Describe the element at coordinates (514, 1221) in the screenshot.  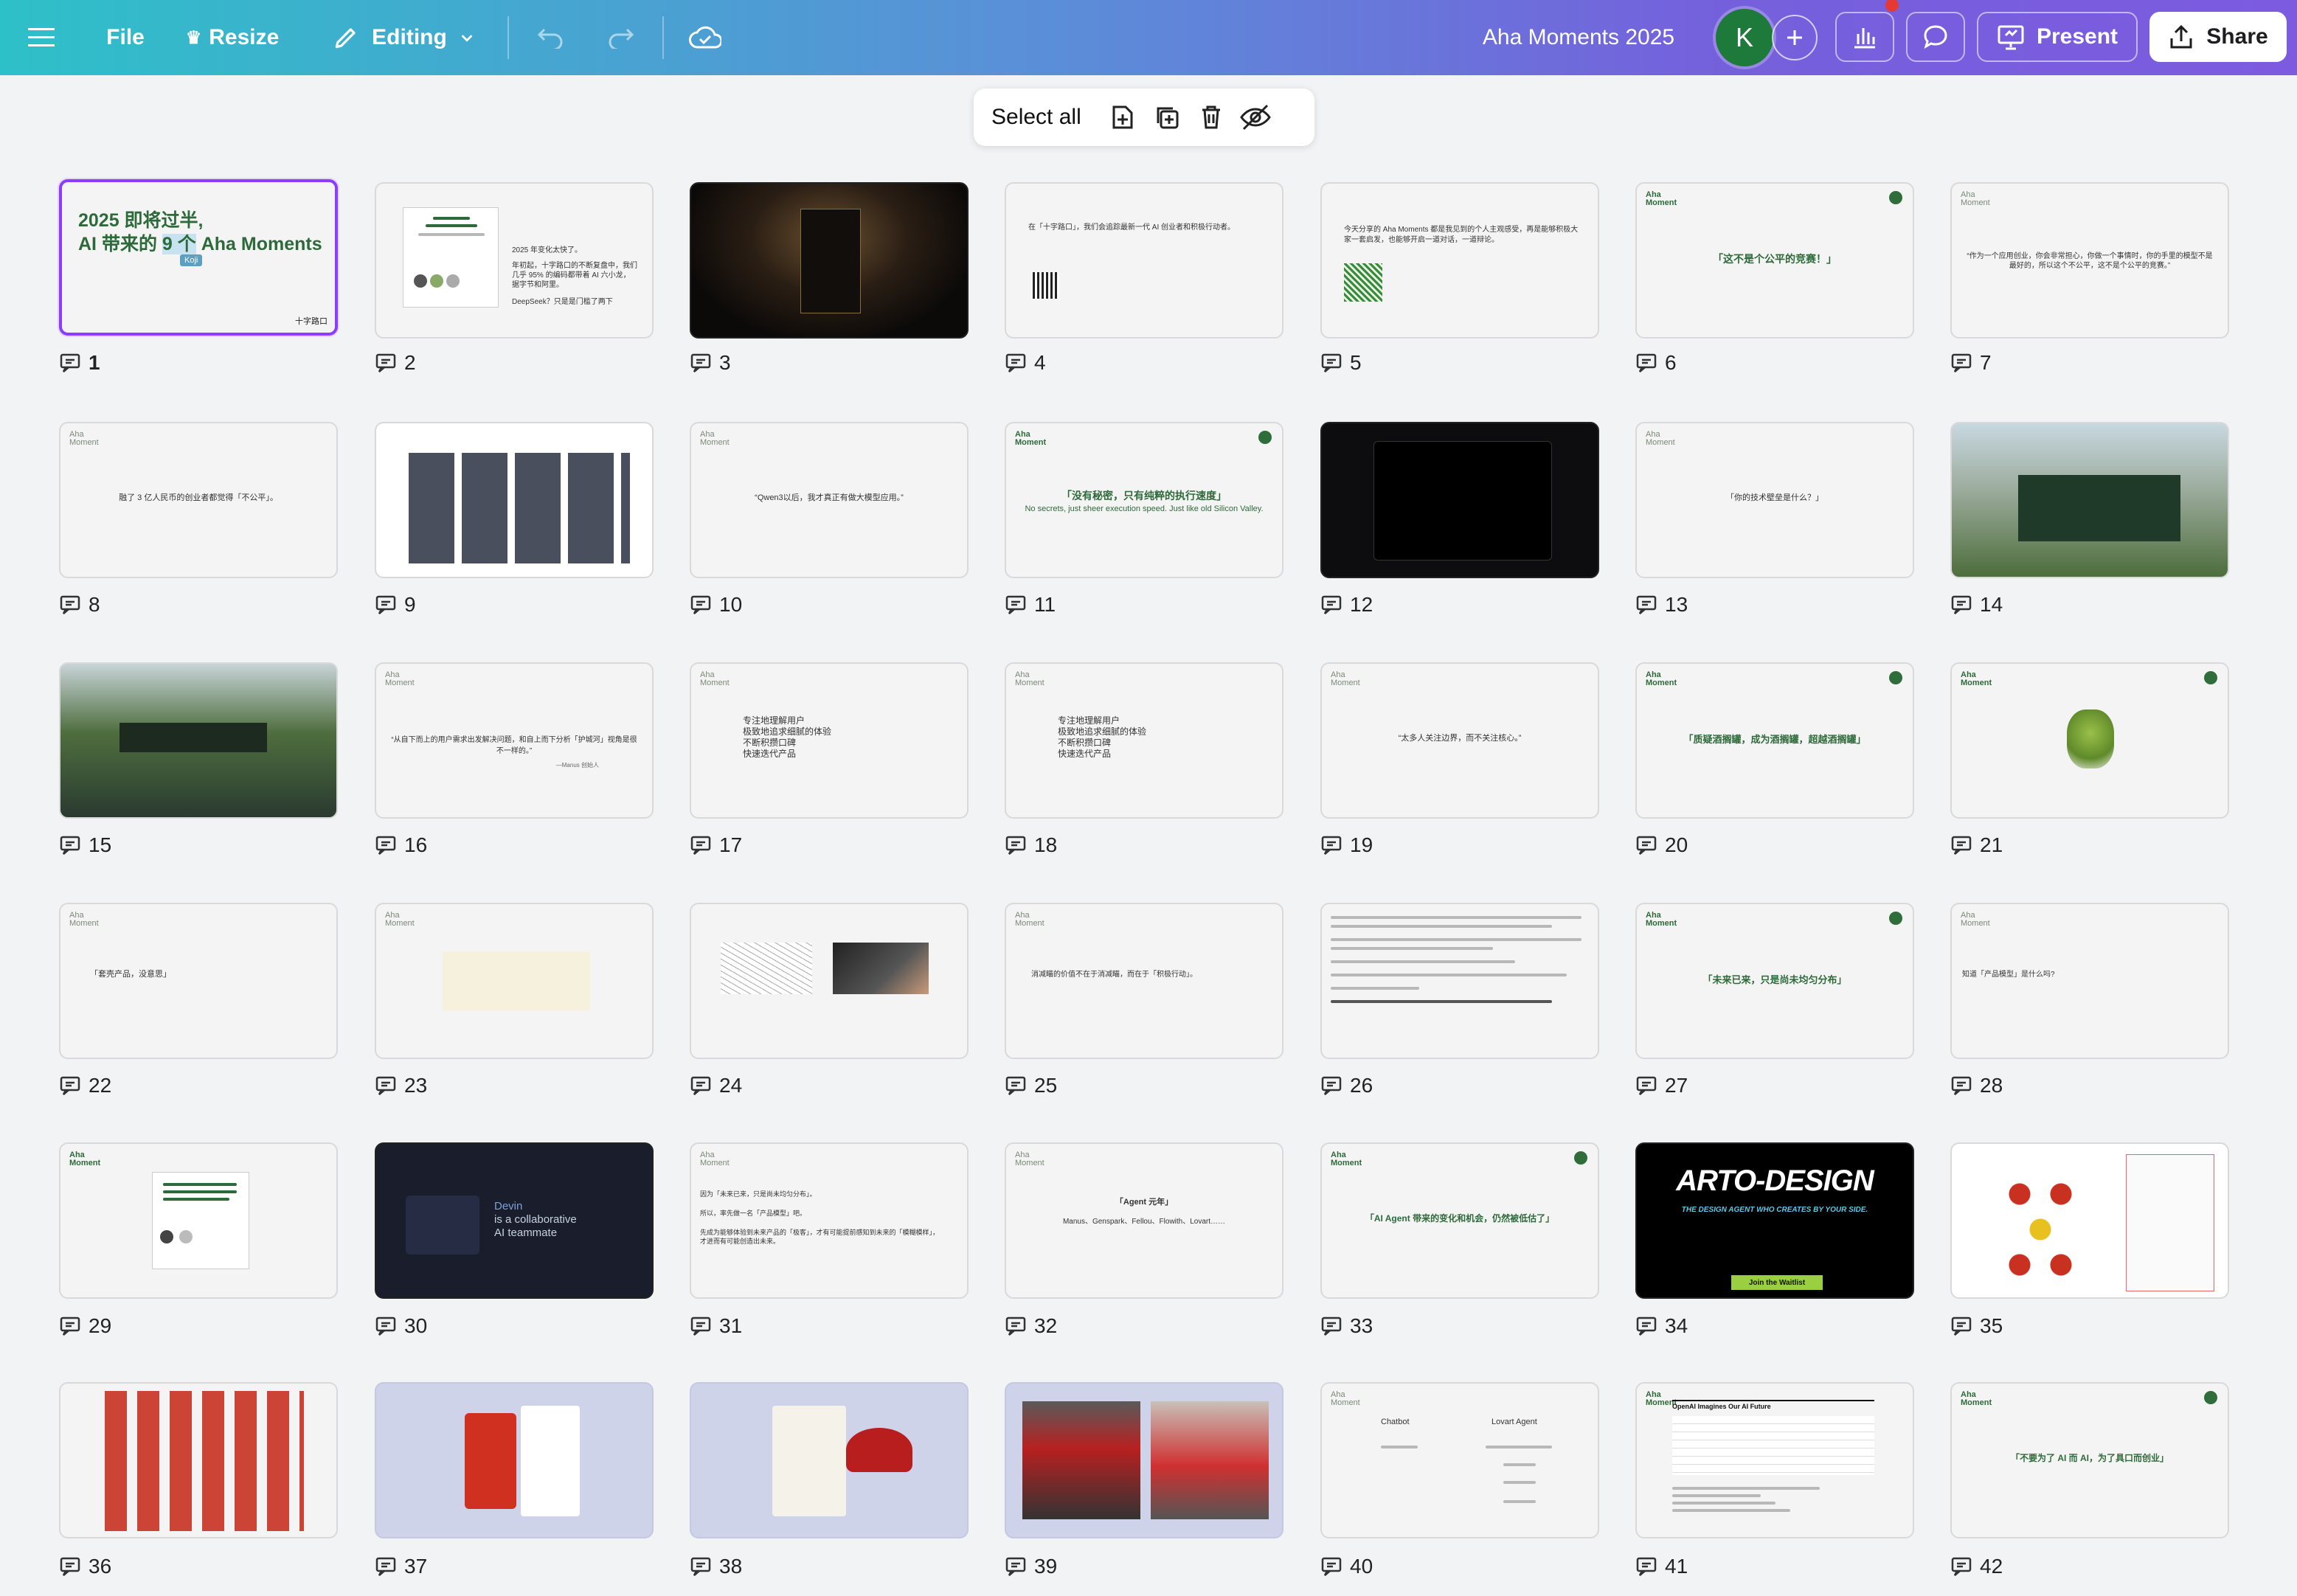
I see `slide-thumbnail-30: Devin is a collaborative AI teammate` at that location.